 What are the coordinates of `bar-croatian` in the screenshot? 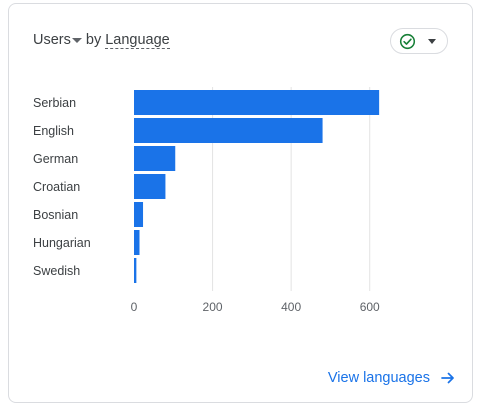 It's located at (150, 186).